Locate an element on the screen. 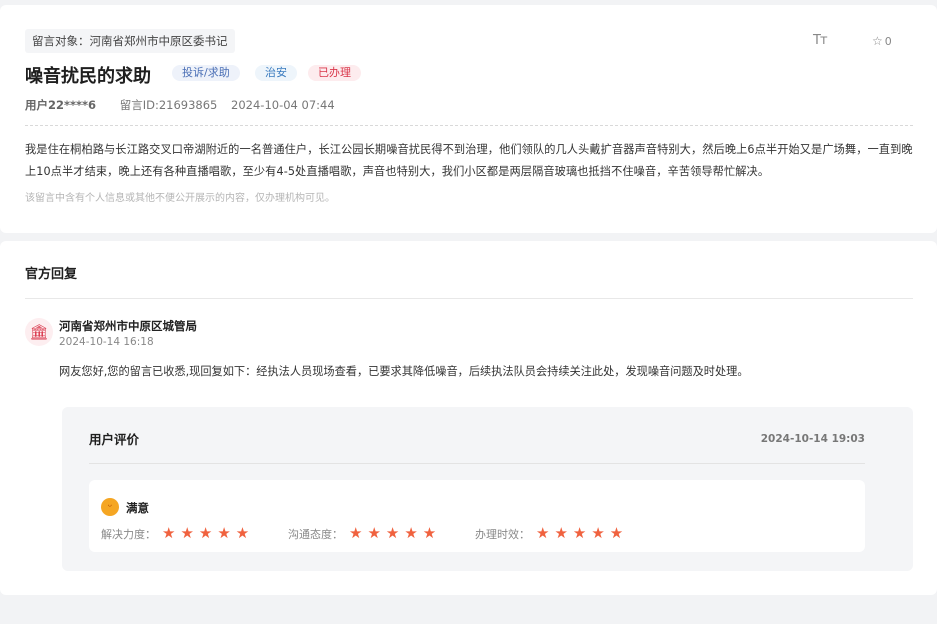  rating-label: 办理时效： is located at coordinates (502, 534).